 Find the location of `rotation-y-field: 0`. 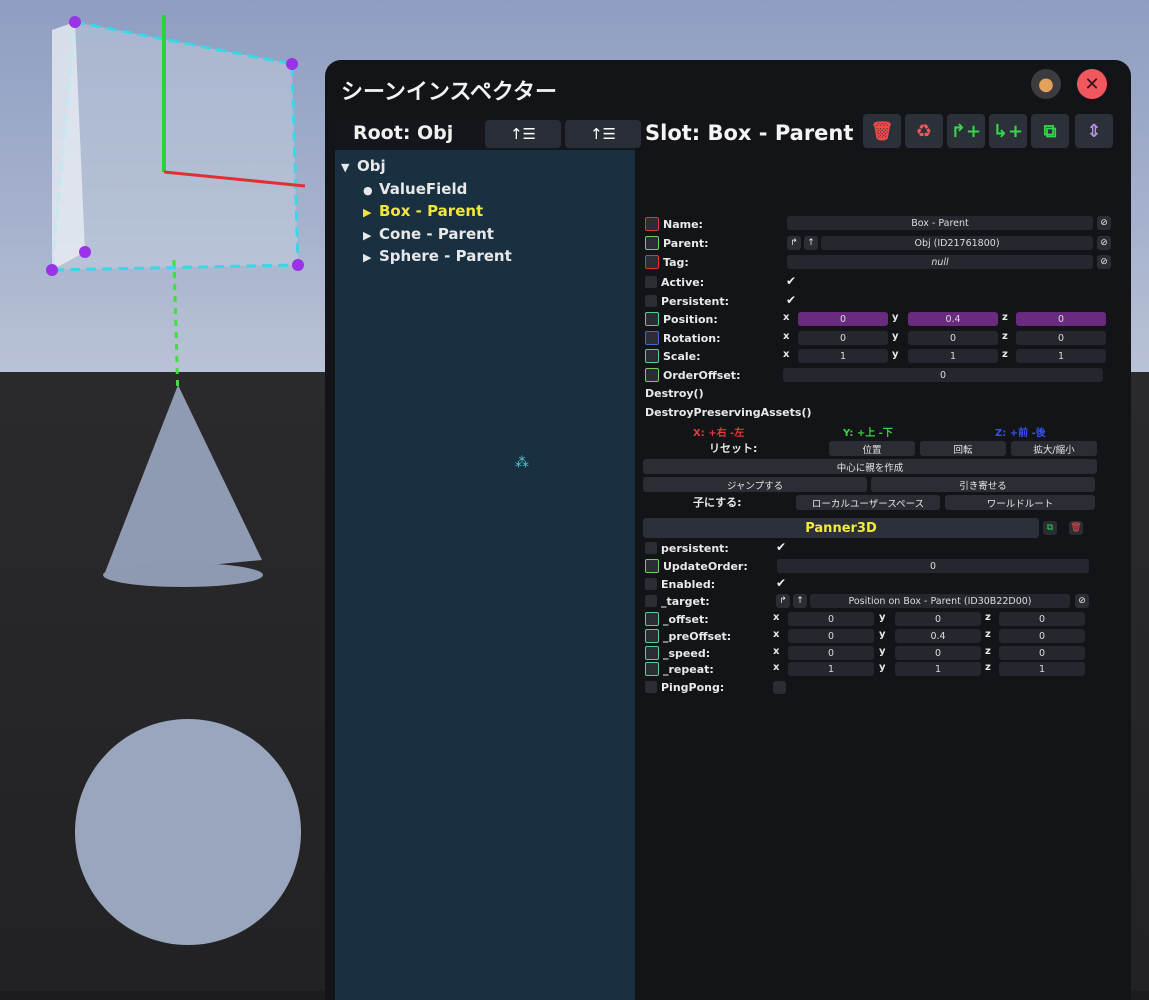

rotation-y-field: 0 is located at coordinates (953, 338).